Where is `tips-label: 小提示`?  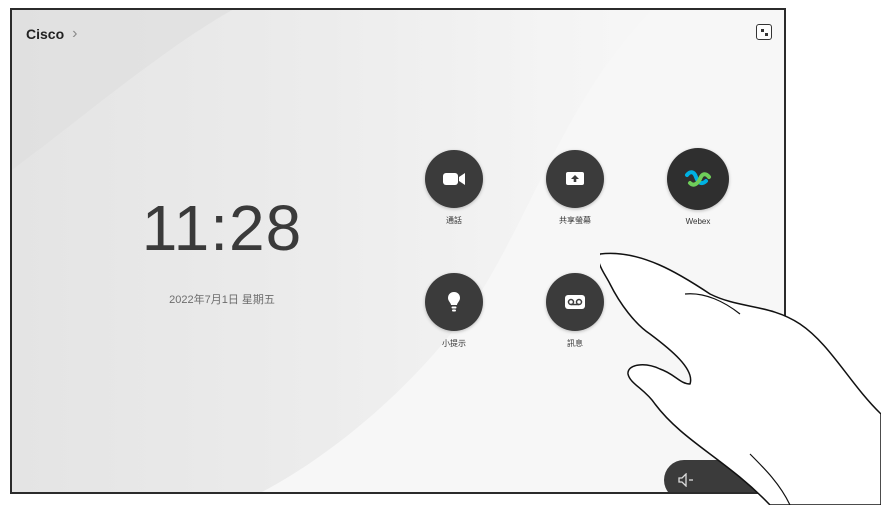
tips-label: 小提示 is located at coordinates (454, 343).